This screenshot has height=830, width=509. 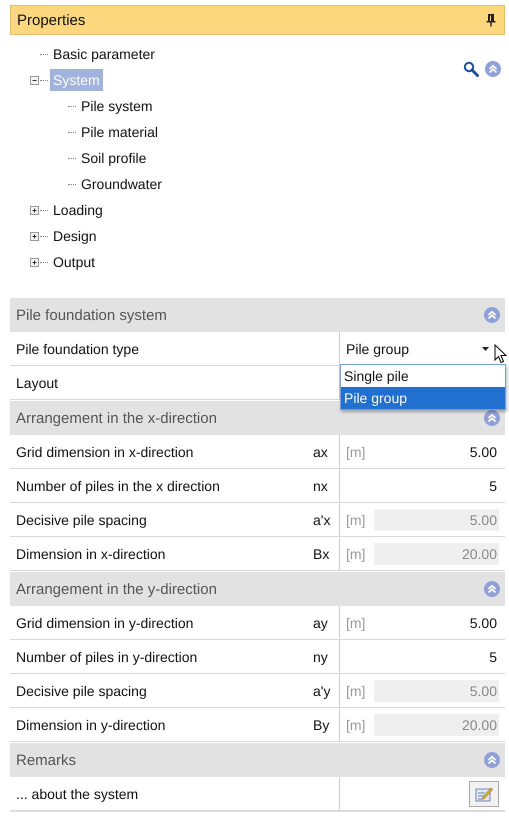 What do you see at coordinates (118, 486) in the screenshot?
I see `property-label: Number of piles in the x direction` at bounding box center [118, 486].